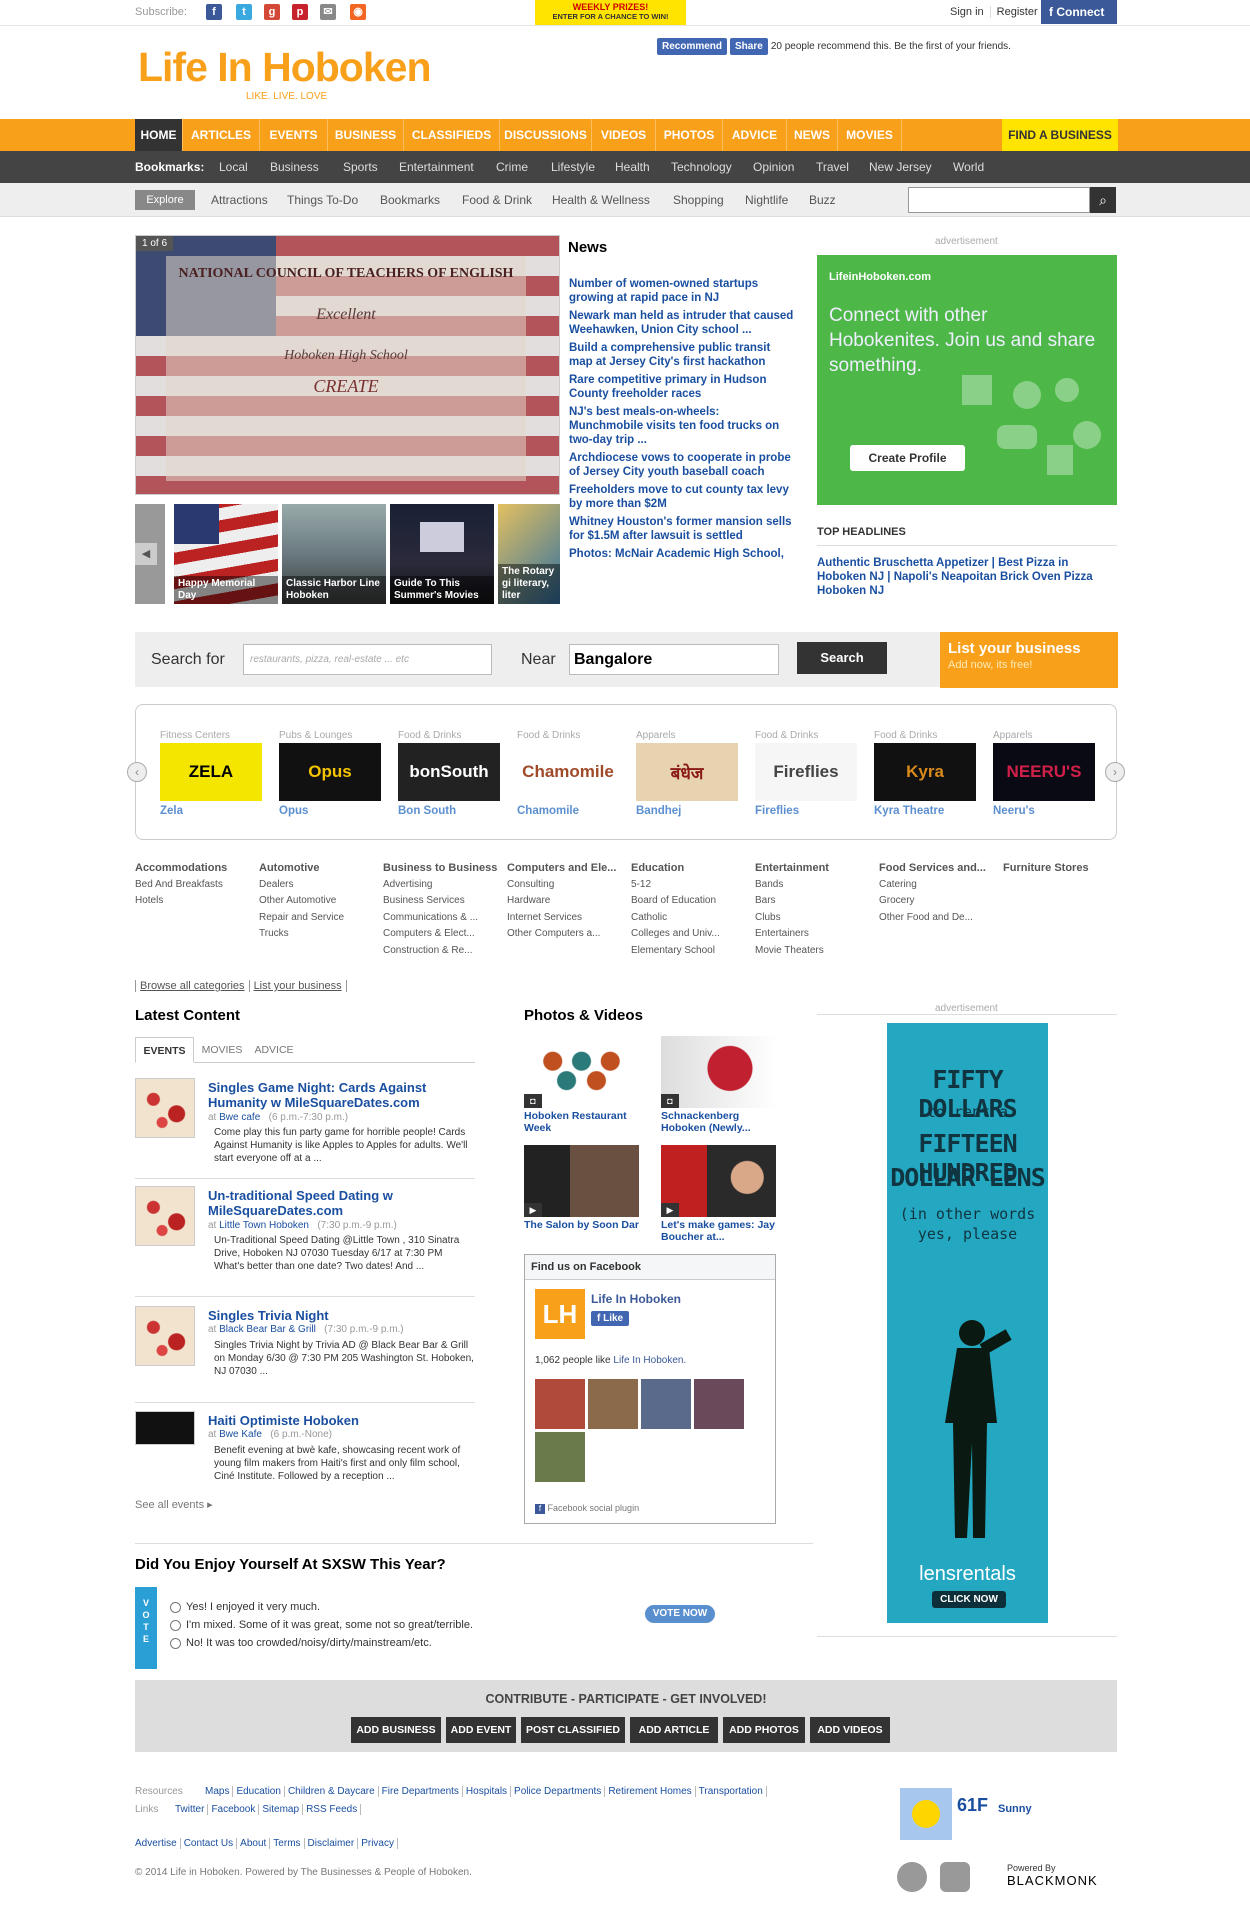  I want to click on ad-click-now-button: CLICK NOW, so click(969, 1599).